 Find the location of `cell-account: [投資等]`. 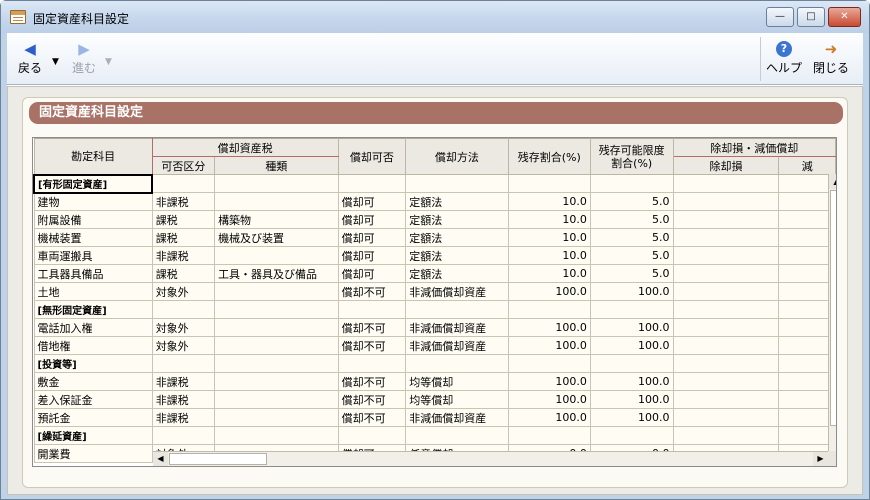

cell-account: [投資等] is located at coordinates (93, 363).